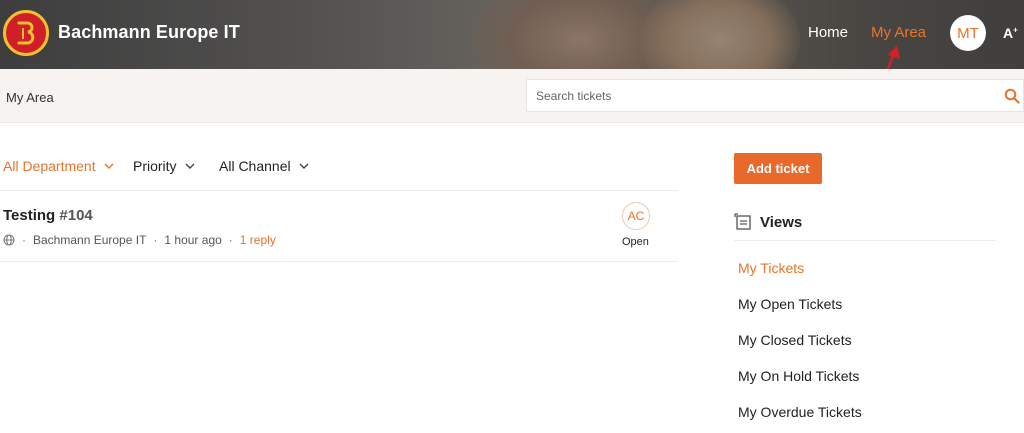  What do you see at coordinates (149, 32) in the screenshot?
I see `brand-name: Bachmann Europe IT` at bounding box center [149, 32].